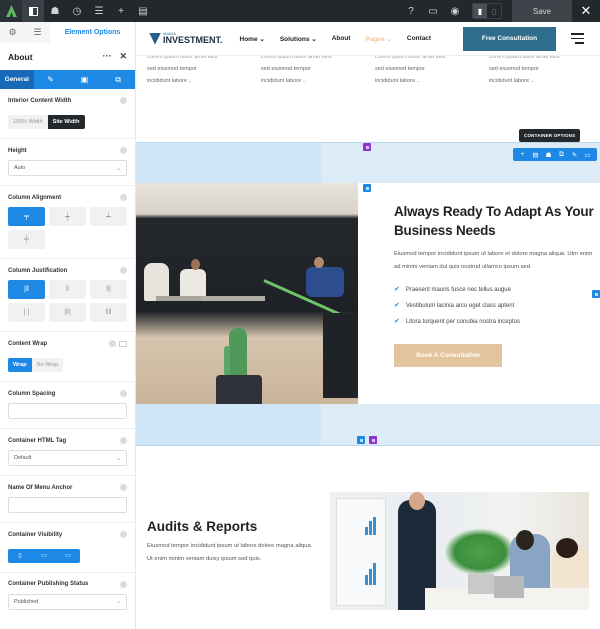  I want to click on option-subtabs: General ✎ ▣ ⧉, so click(67, 79).